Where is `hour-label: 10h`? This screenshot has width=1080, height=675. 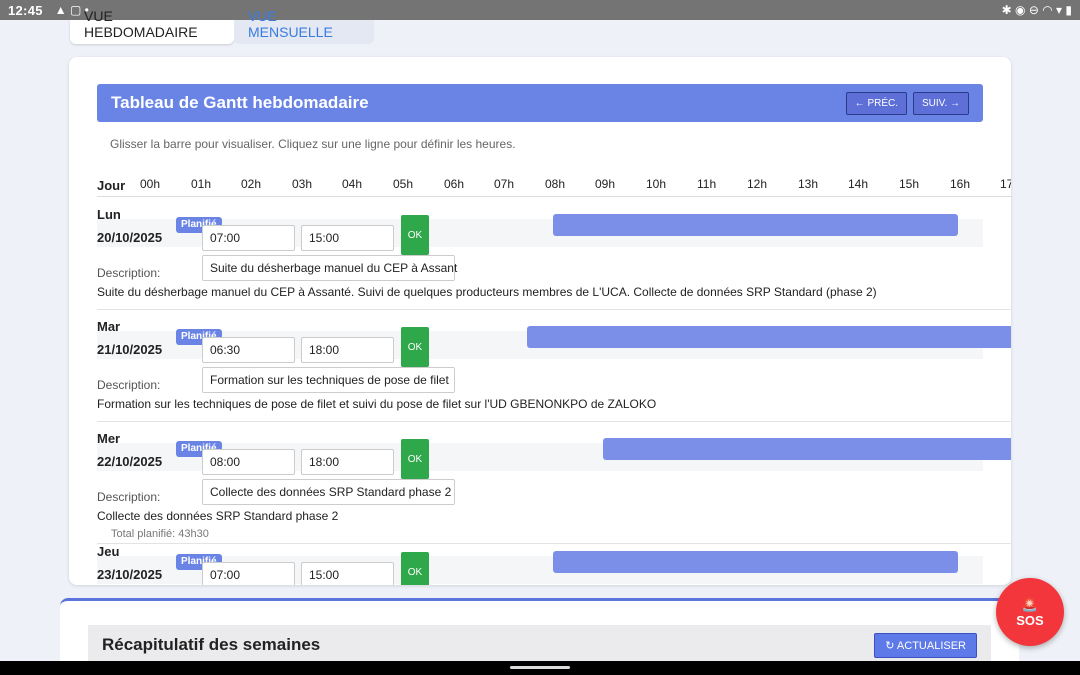
hour-label: 10h is located at coordinates (656, 184).